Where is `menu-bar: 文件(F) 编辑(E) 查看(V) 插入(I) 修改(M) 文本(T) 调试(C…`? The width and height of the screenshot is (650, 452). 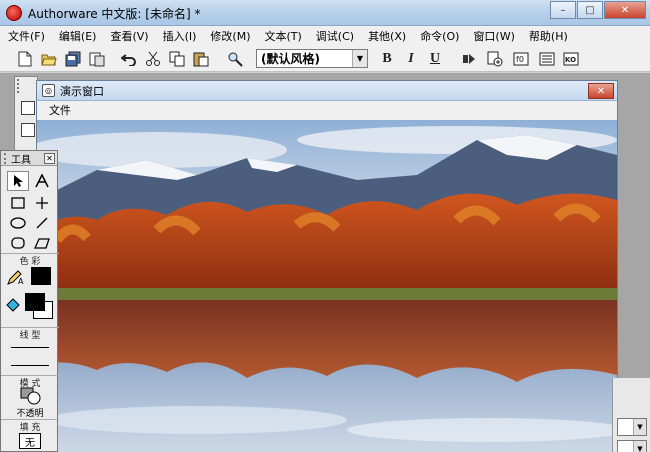 menu-bar: 文件(F) 编辑(E) 查看(V) 插入(I) 修改(M) 文本(T) 调试(C… is located at coordinates (325, 36).